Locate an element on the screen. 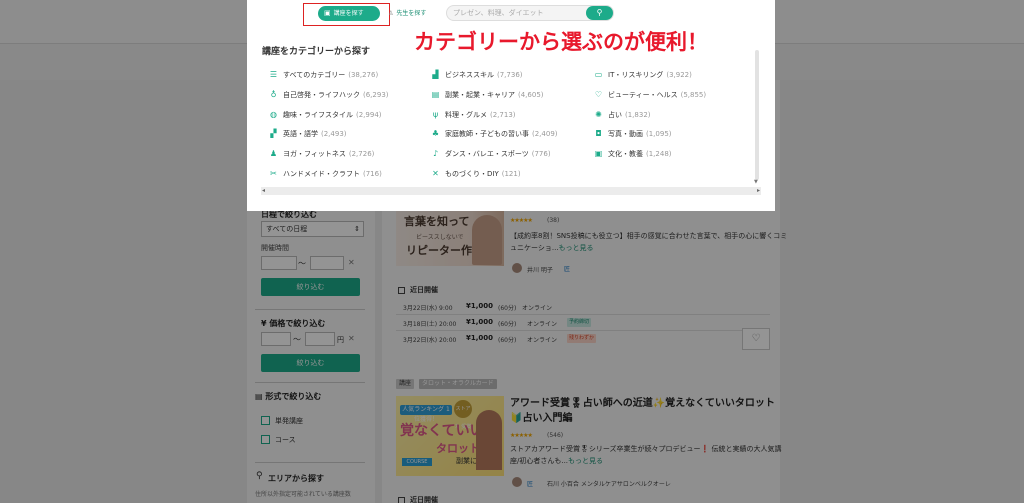 The image size is (1024, 503). category-count: (7,736) is located at coordinates (510, 75).